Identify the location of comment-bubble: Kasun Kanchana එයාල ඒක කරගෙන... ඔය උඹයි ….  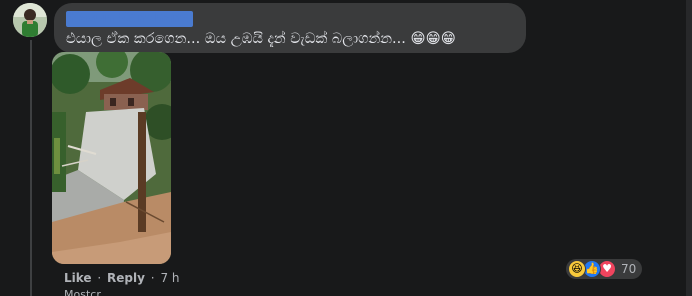
(290, 28).